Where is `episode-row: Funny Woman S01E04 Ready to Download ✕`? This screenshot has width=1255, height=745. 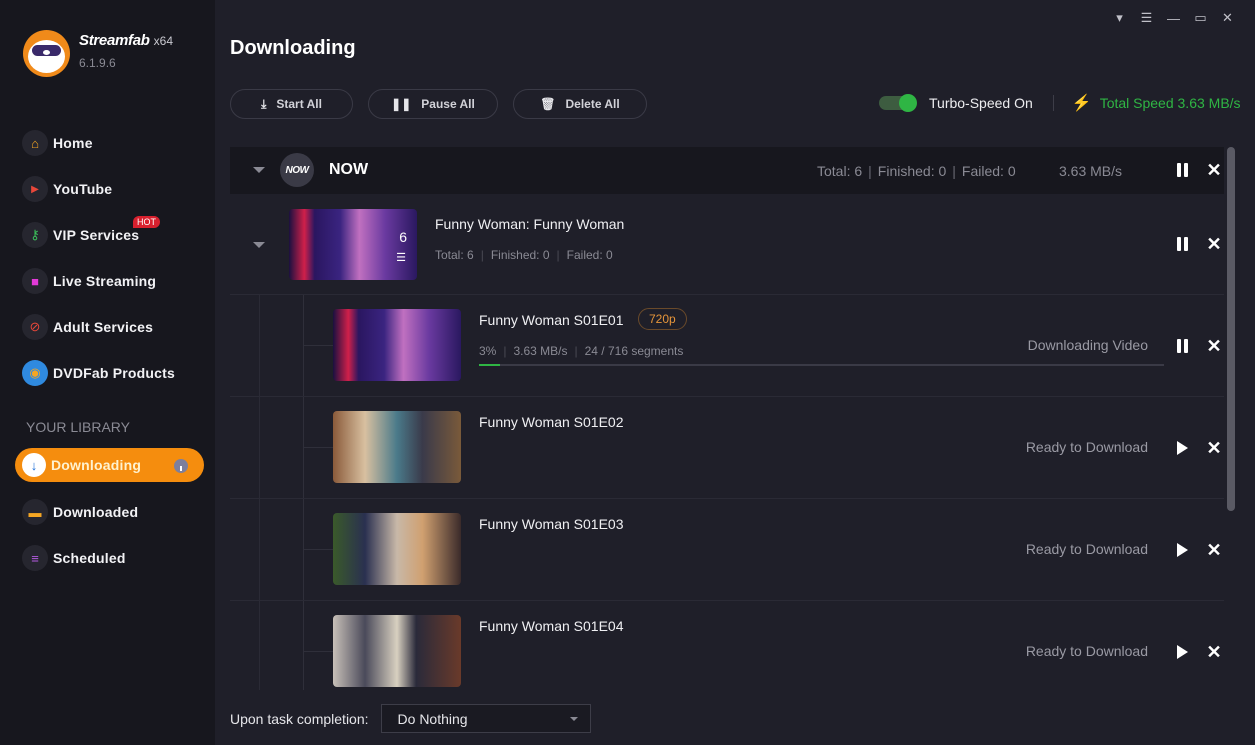 episode-row: Funny Woman S01E04 Ready to Download ✕ is located at coordinates (727, 645).